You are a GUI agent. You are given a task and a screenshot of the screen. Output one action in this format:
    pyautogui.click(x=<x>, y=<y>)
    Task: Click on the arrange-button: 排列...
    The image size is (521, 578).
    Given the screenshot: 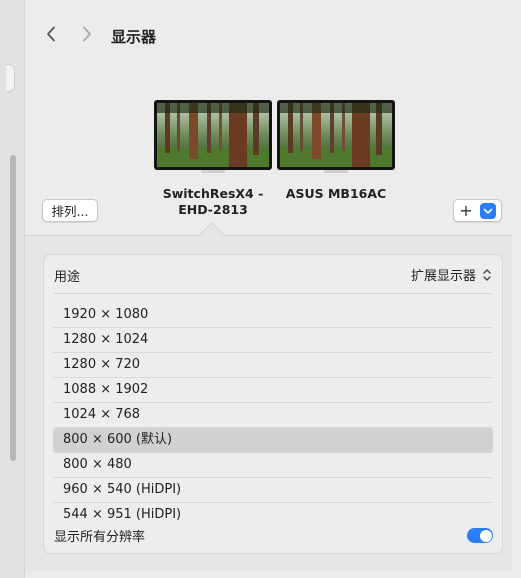 What is the action you would take?
    pyautogui.click(x=70, y=210)
    